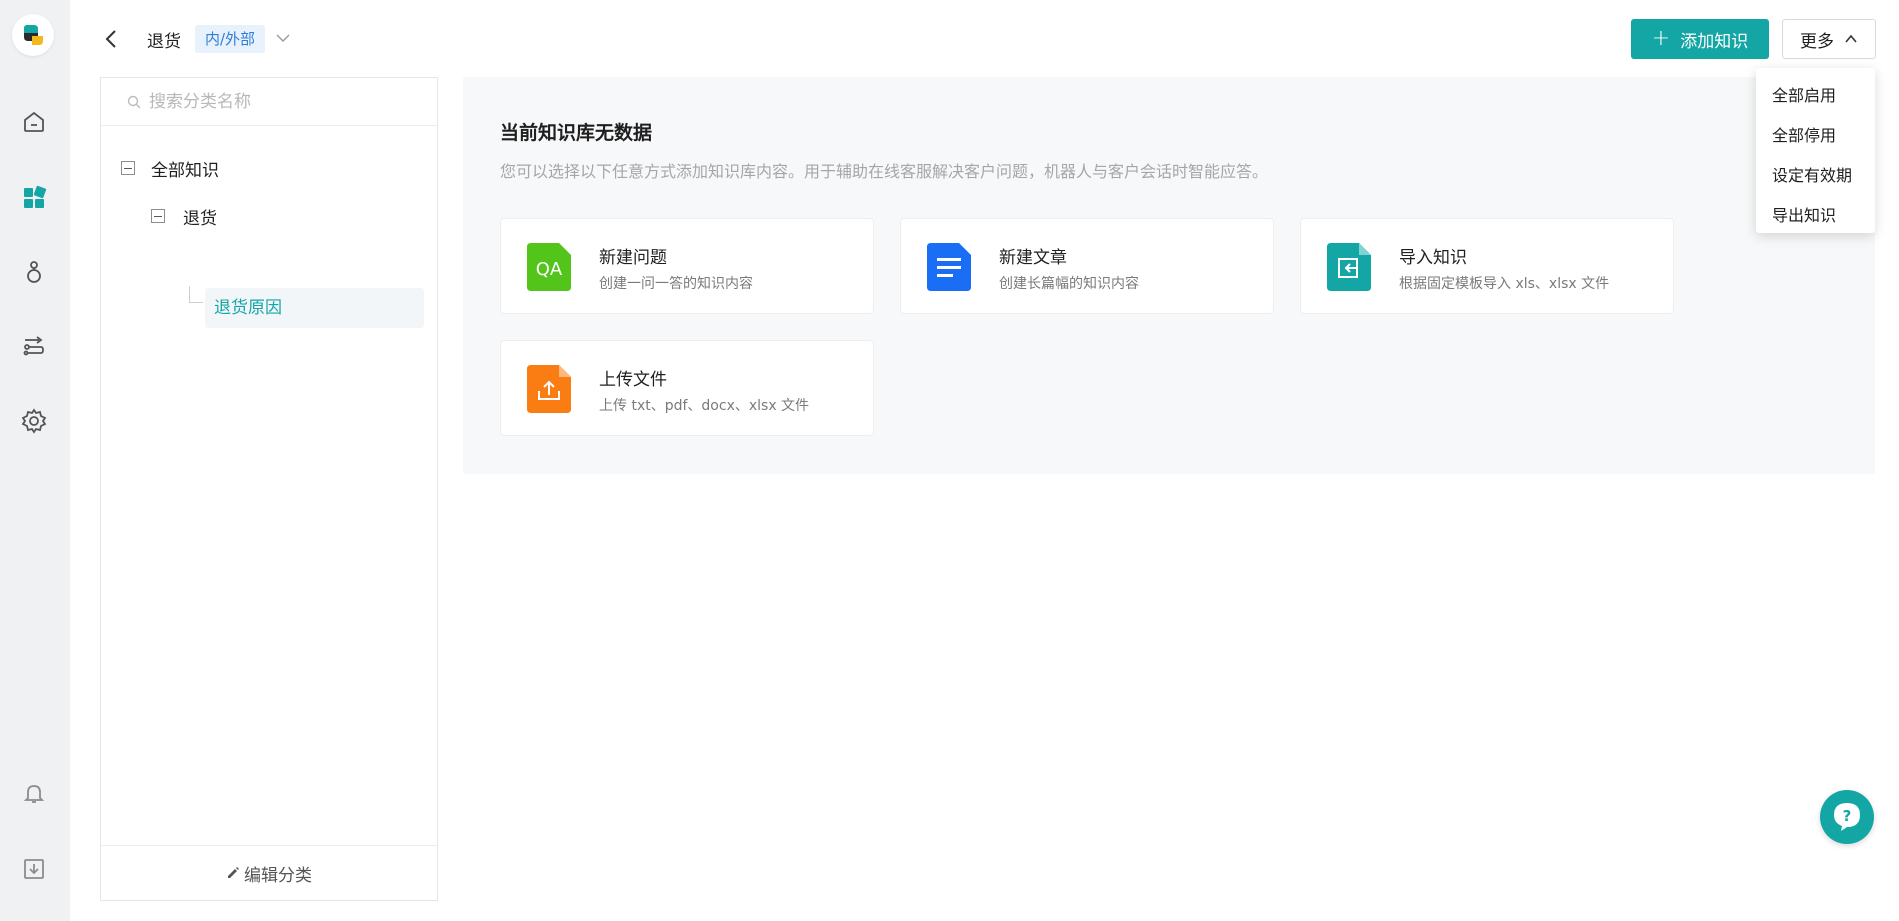  Describe the element at coordinates (134, 101) in the screenshot. I see `search-icon` at that location.